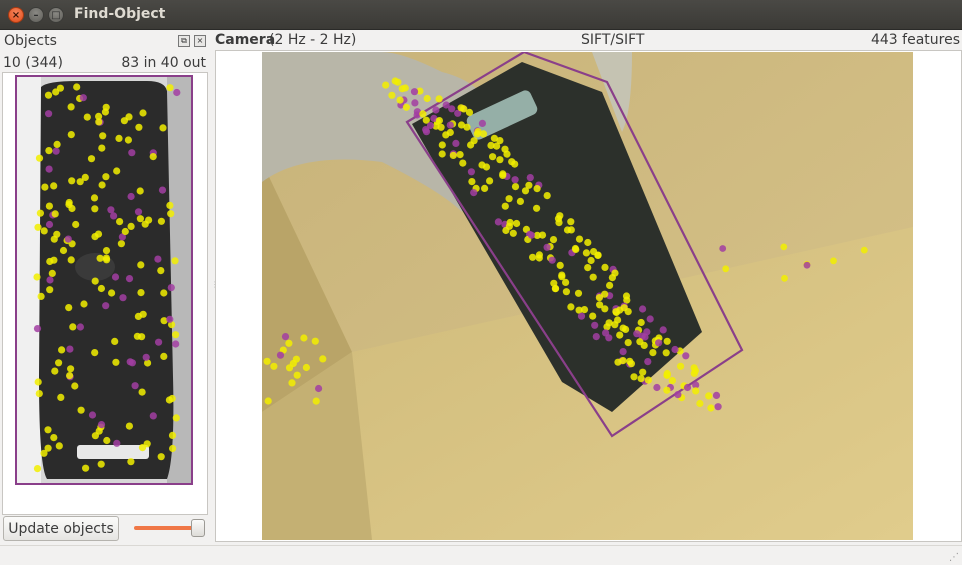  I want to click on close-icon: ×, so click(16, 15).